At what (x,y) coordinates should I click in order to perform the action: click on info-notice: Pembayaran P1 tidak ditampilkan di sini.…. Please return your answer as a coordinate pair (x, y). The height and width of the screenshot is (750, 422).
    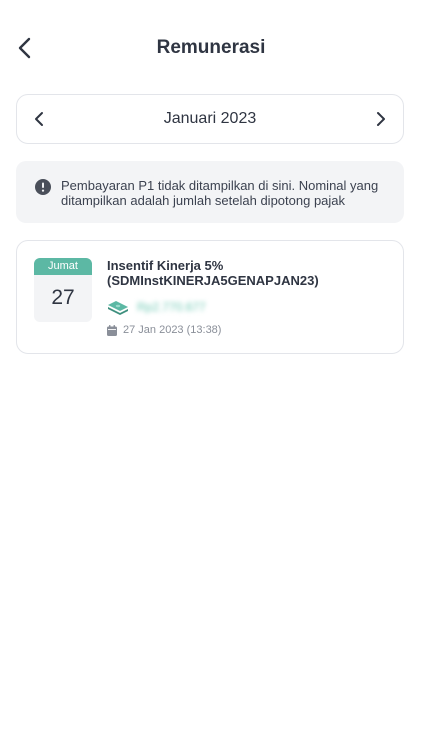
    Looking at the image, I should click on (210, 192).